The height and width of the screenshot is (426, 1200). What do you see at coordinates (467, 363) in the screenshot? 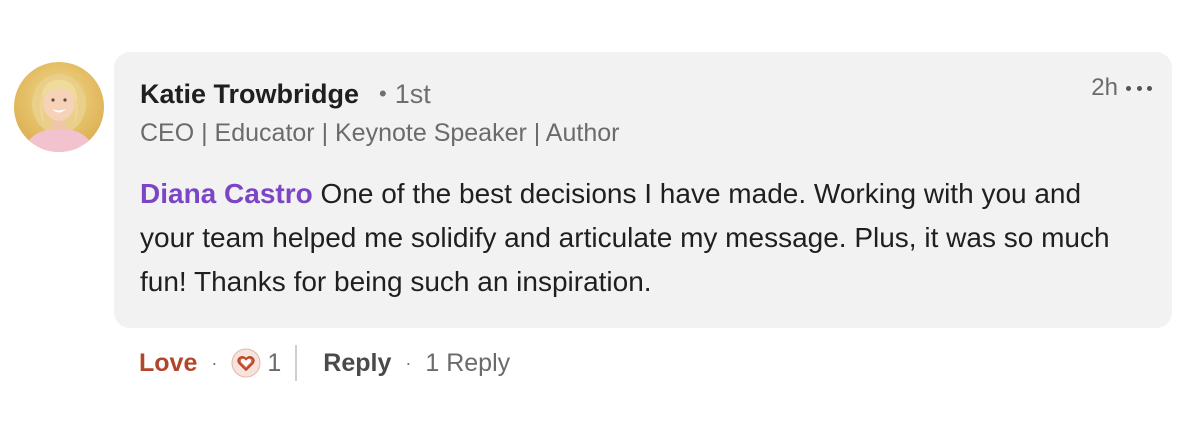
I see `replies-count-link: 1 Reply` at bounding box center [467, 363].